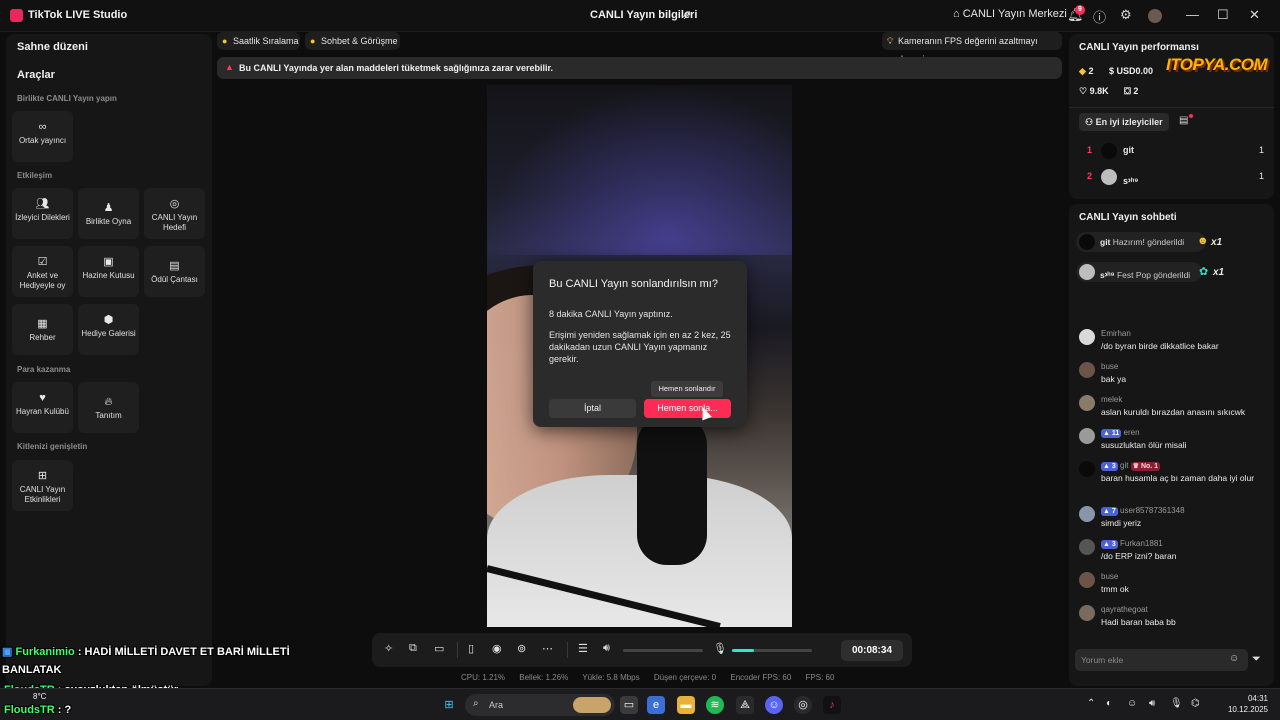 The image size is (1280, 720). I want to click on flame-icon: 🔥︎, so click(108, 402).